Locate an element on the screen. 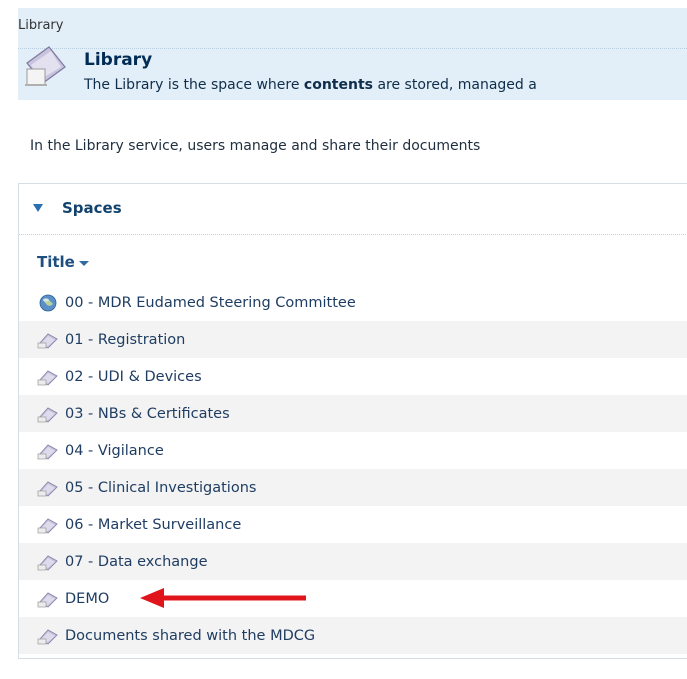  space-row: 04 - Vigilance is located at coordinates (353, 450).